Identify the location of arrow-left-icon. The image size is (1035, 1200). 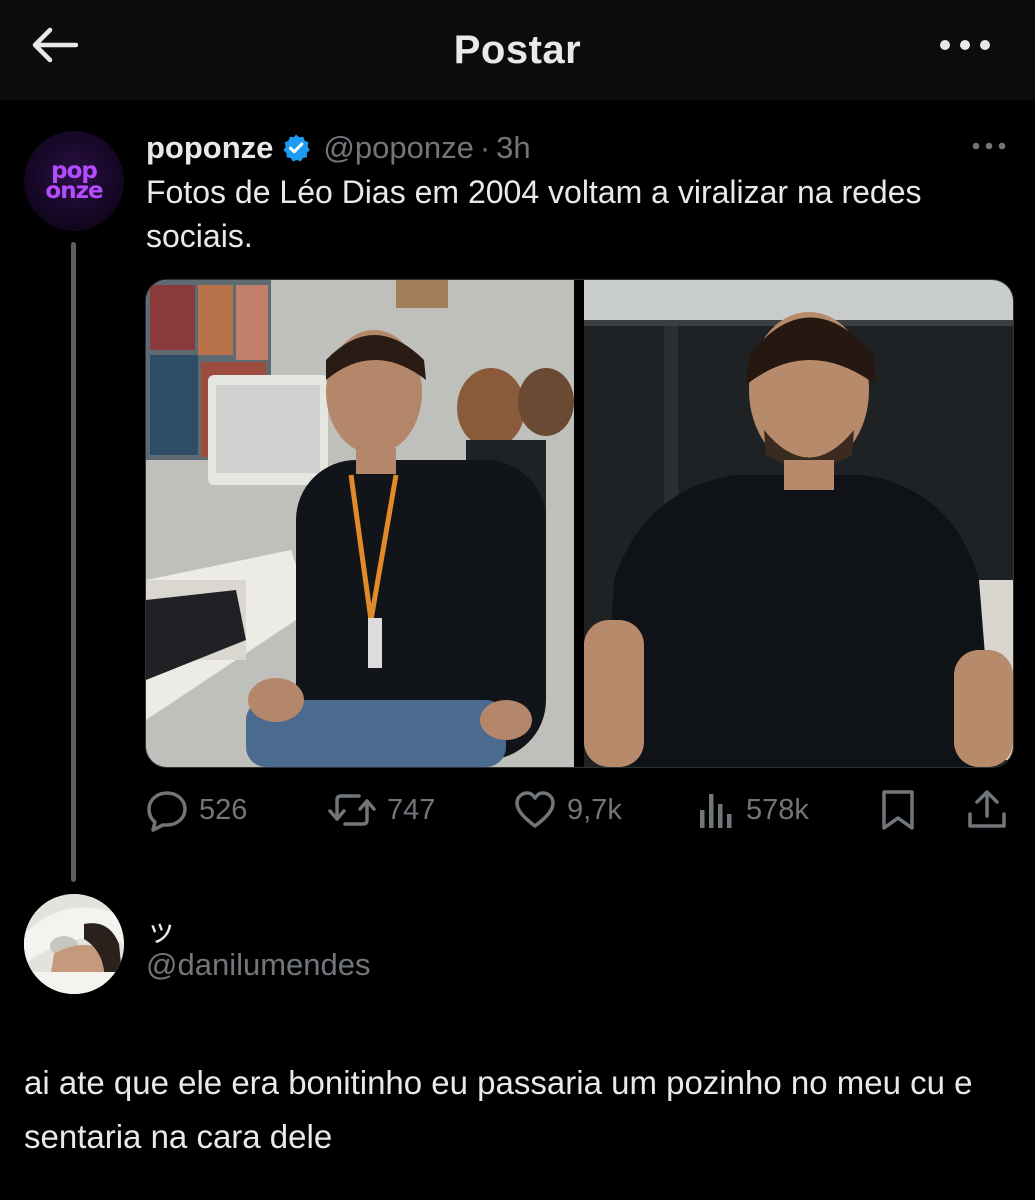
(55, 45).